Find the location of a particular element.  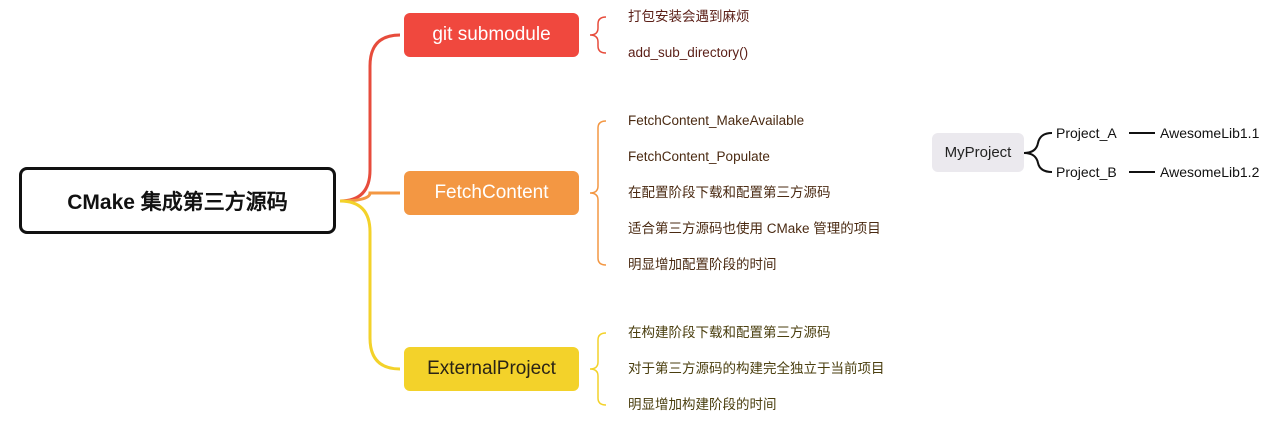

branch-fetchcontent: FetchContent is located at coordinates (491, 193).